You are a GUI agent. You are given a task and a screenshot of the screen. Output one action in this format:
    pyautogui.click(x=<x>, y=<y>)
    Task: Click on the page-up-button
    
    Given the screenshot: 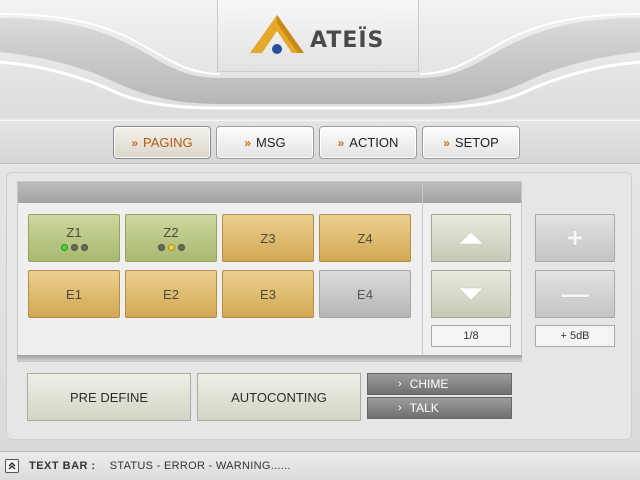 What is the action you would take?
    pyautogui.click(x=471, y=238)
    